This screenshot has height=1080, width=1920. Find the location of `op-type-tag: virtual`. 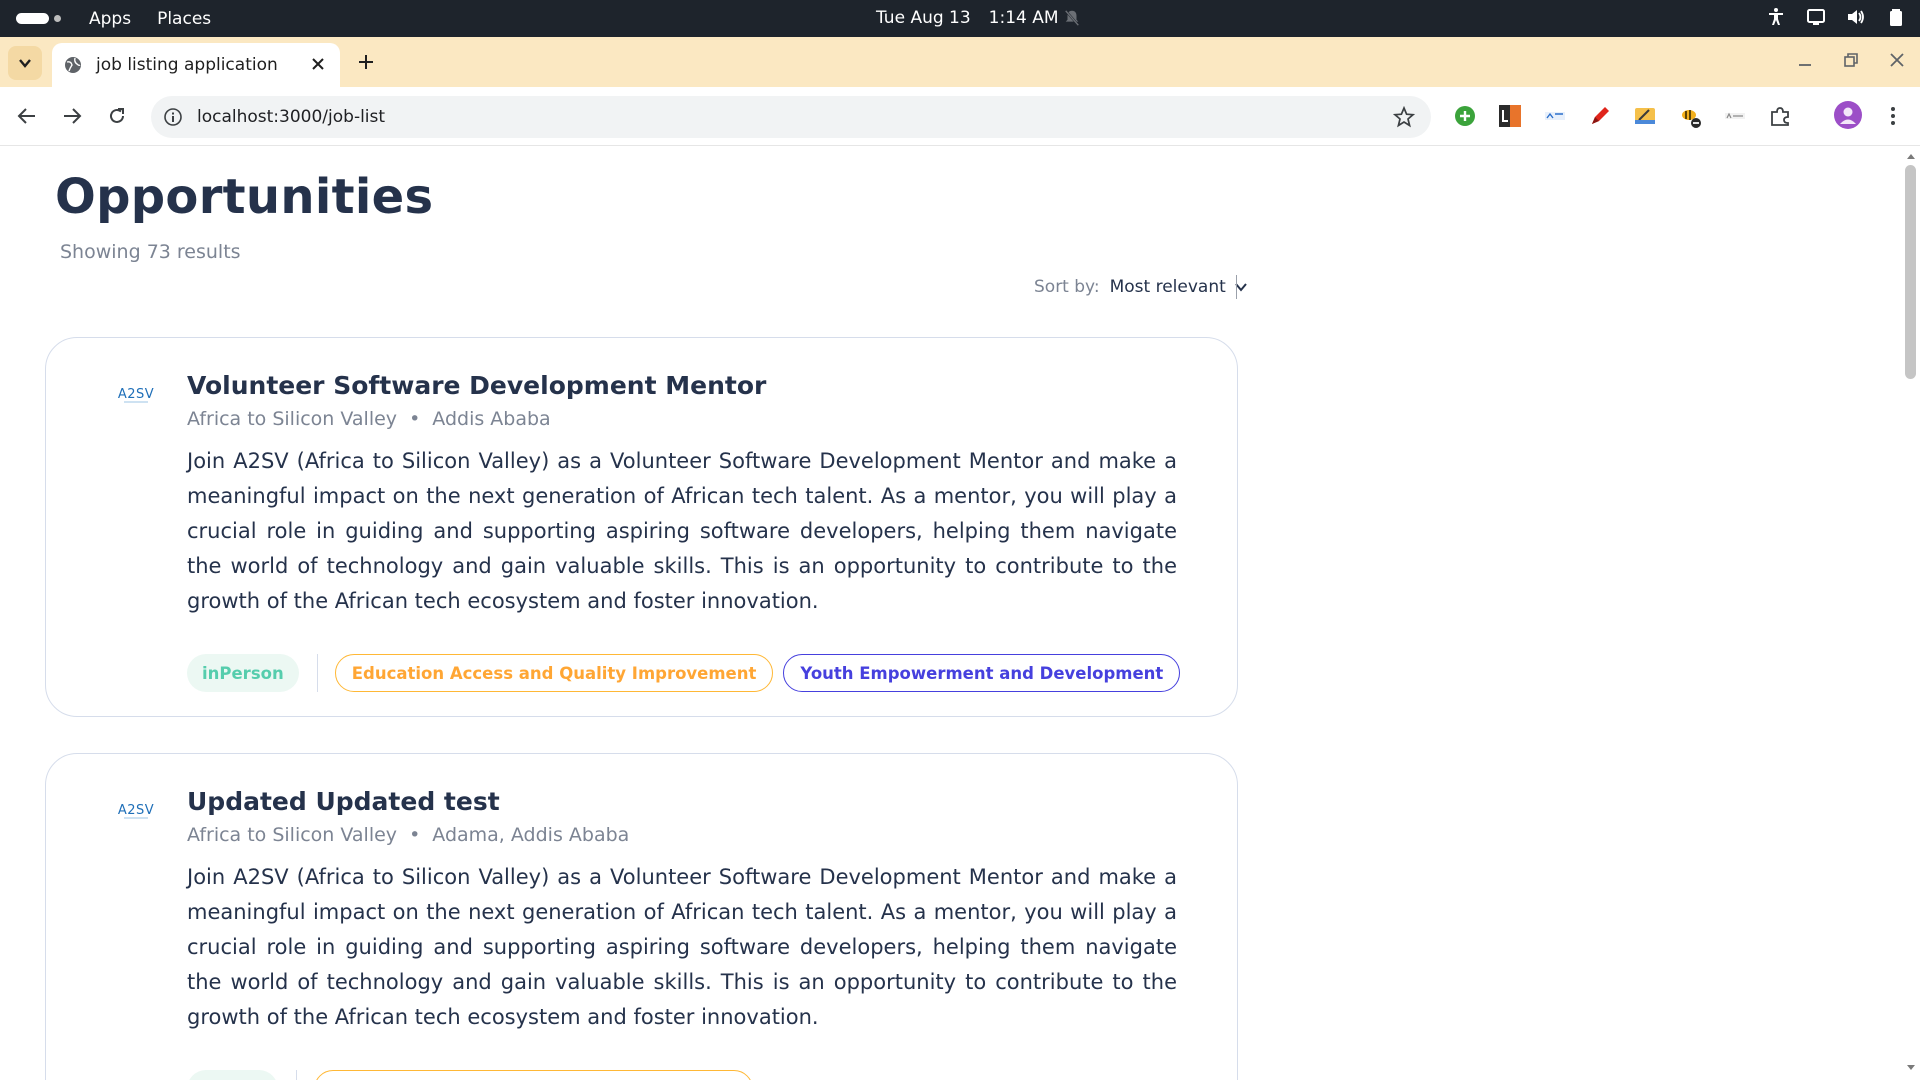

op-type-tag: virtual is located at coordinates (232, 1075).